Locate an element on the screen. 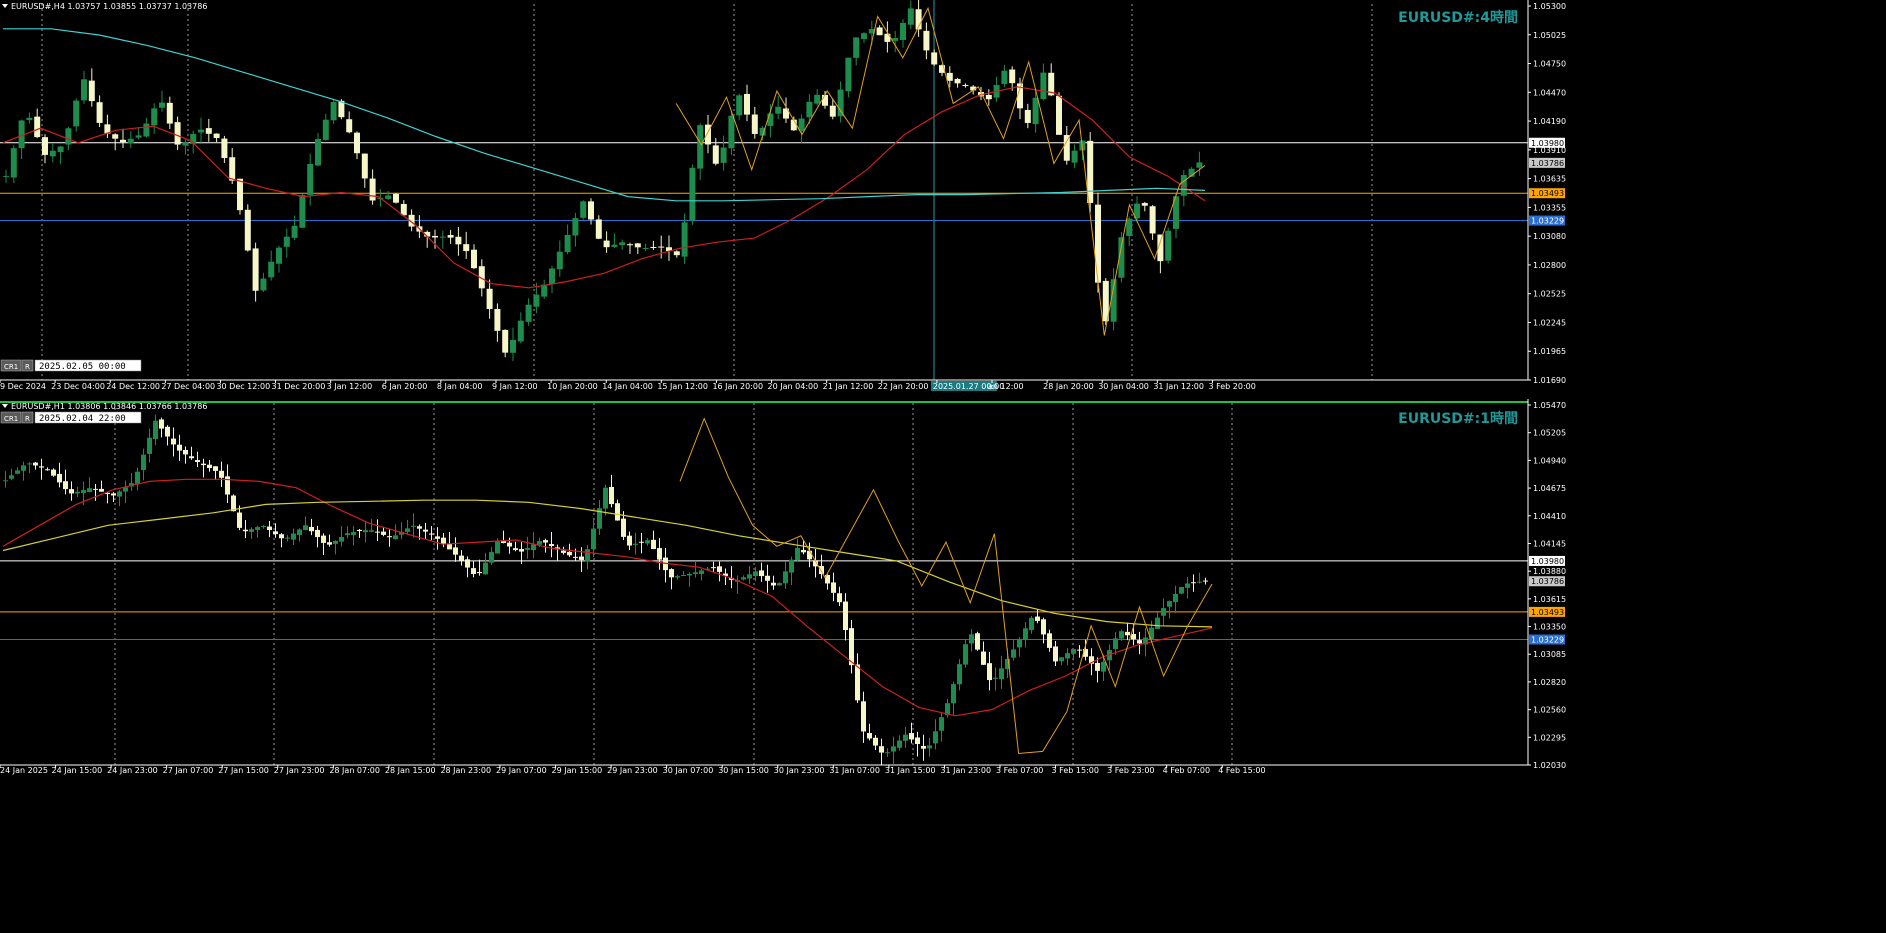  price-tick-label: 1.02820 is located at coordinates (1549, 682).